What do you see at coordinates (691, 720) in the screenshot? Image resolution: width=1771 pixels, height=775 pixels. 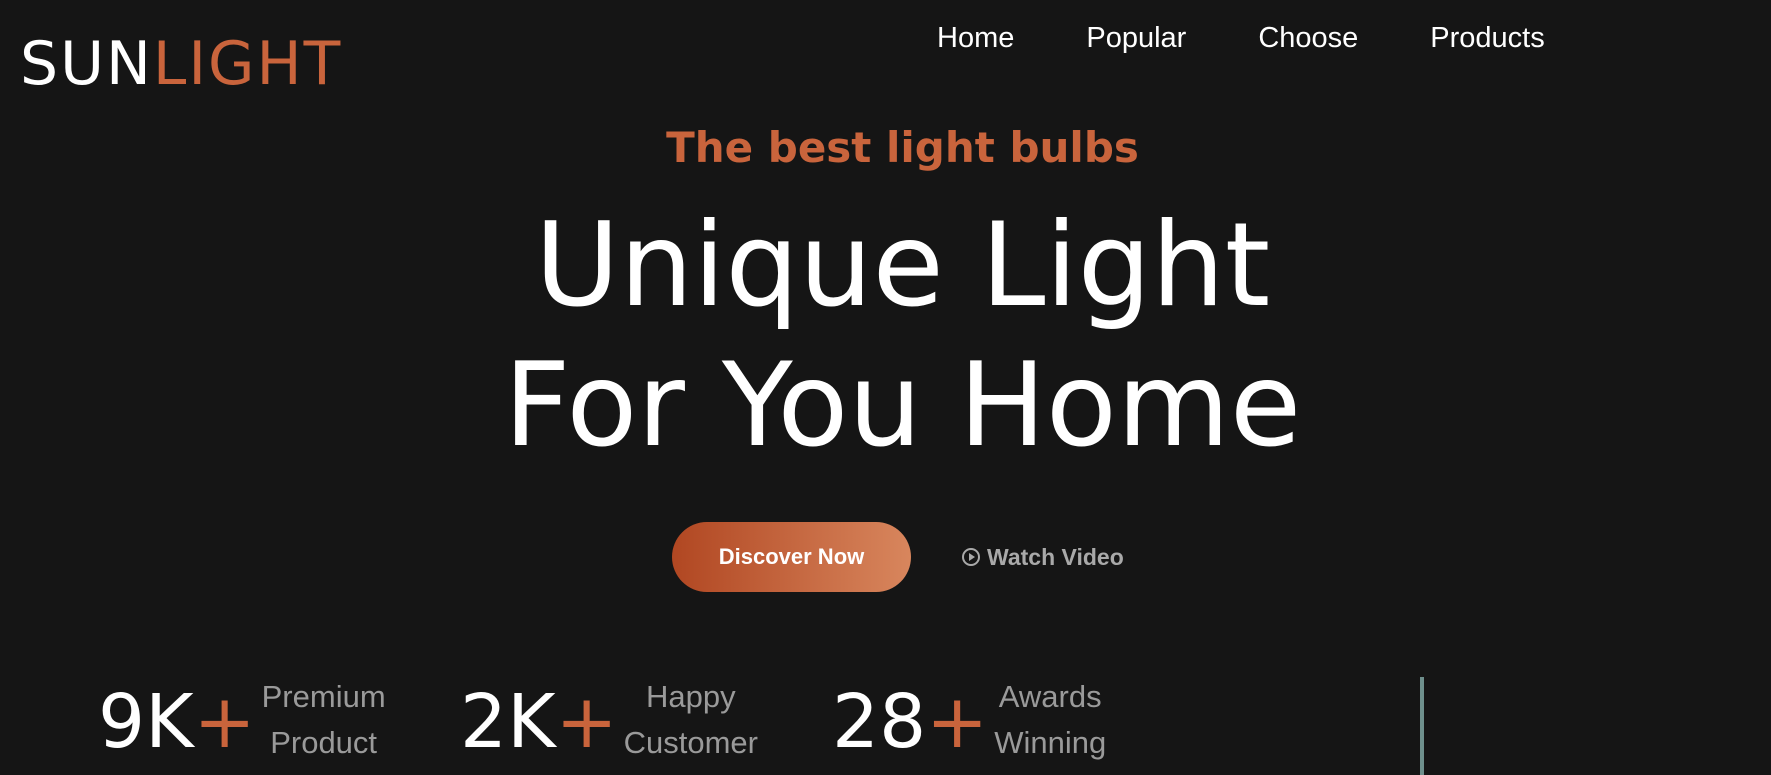 I see `stat-label: Happy Customer` at bounding box center [691, 720].